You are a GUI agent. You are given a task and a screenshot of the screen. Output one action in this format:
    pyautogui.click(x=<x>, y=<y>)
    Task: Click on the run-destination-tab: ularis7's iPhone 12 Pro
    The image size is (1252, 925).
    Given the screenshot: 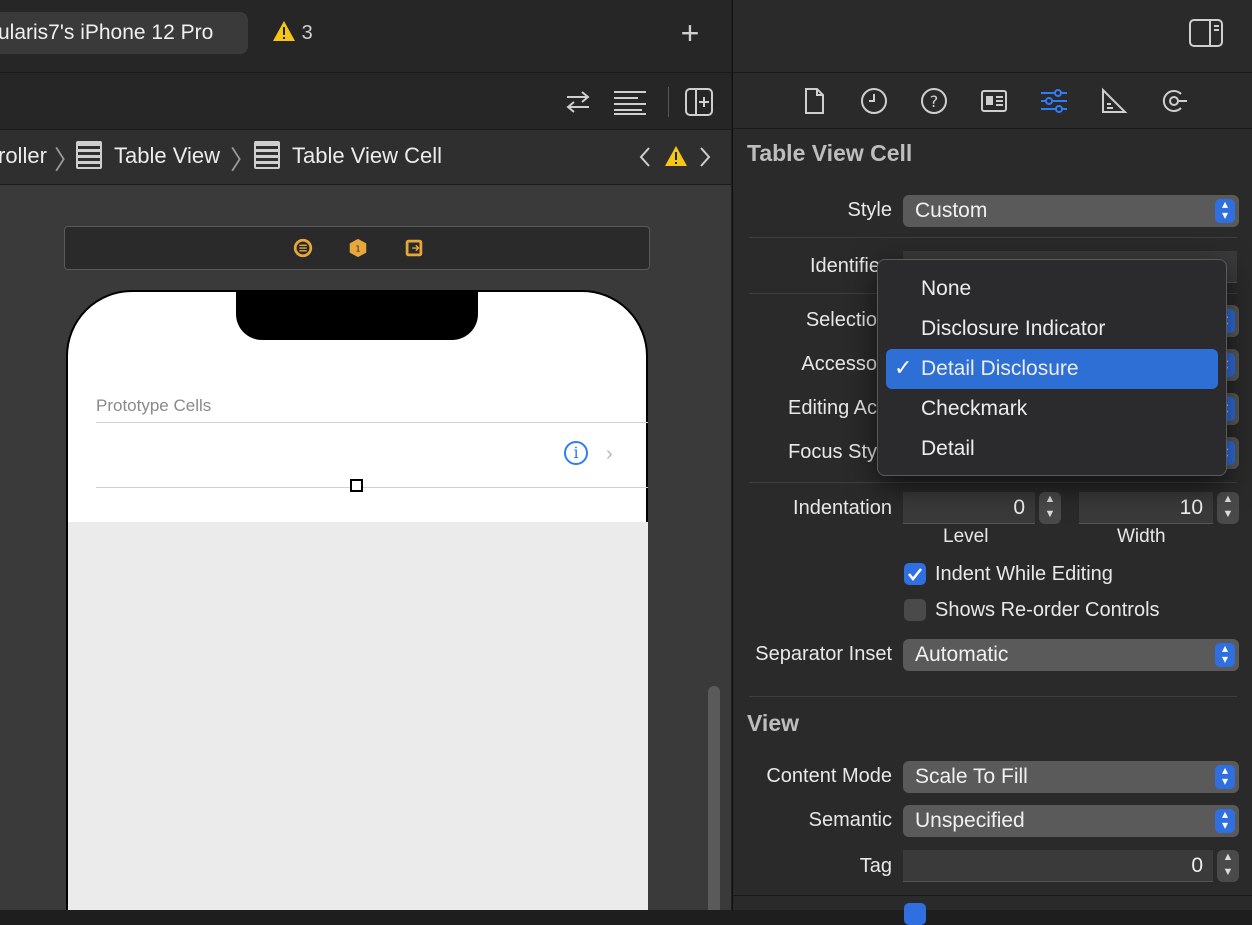 What is the action you would take?
    pyautogui.click(x=124, y=33)
    